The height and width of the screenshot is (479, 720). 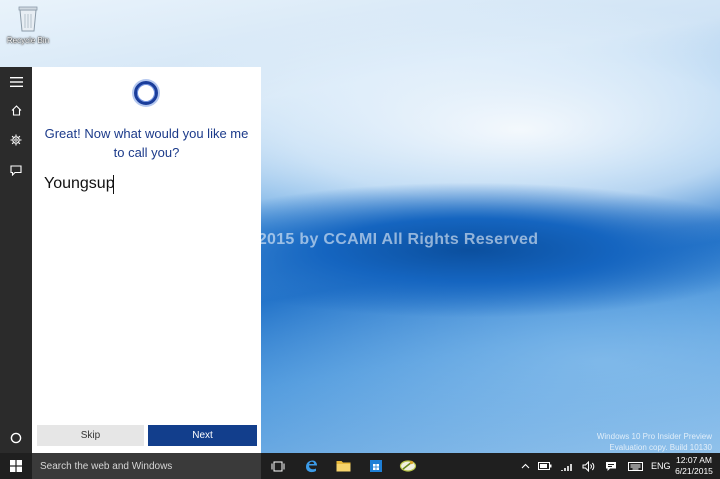 I want to click on settings-button, so click(x=16, y=140).